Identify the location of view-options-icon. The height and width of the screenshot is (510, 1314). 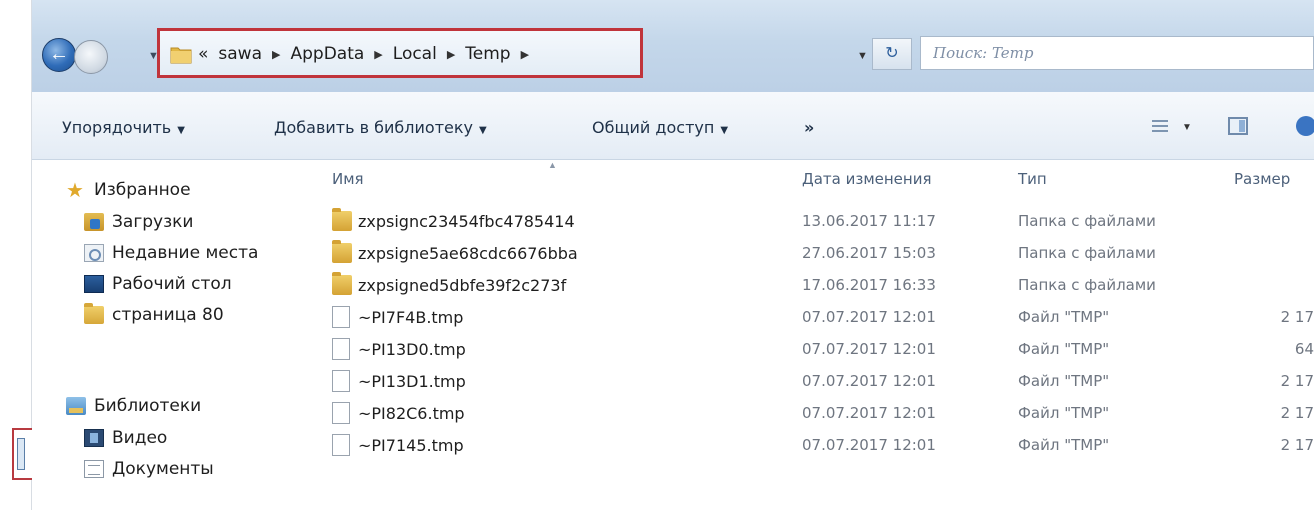
(1160, 127).